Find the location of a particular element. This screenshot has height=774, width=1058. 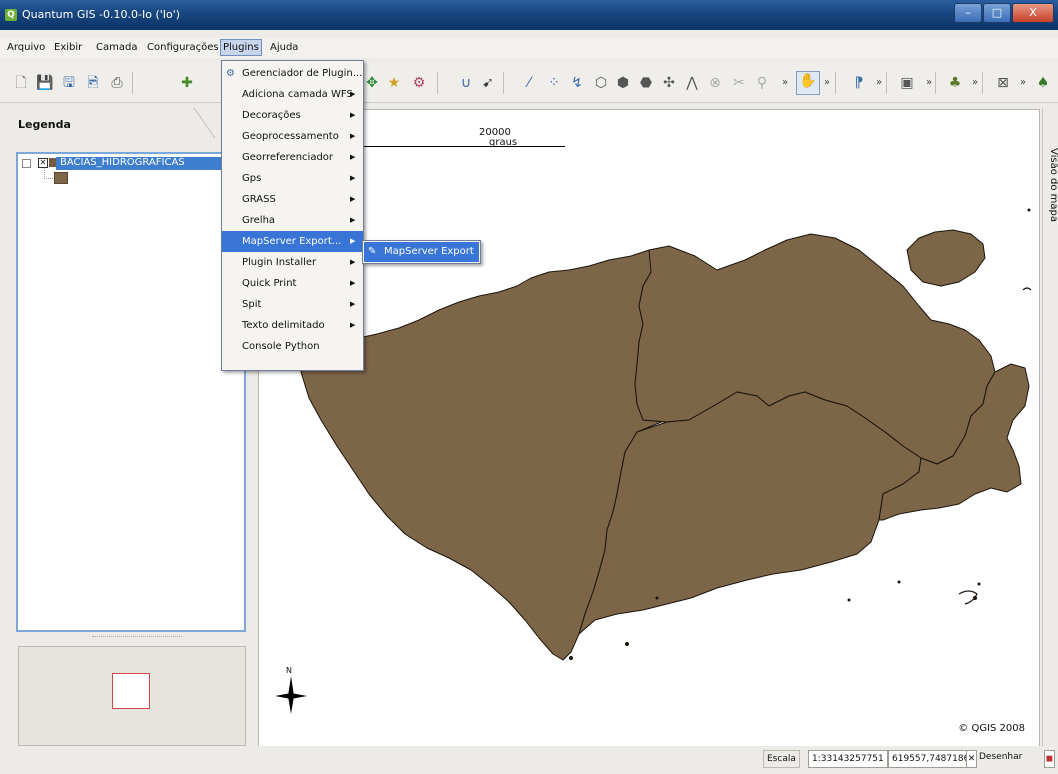

identify-icon: ➹ is located at coordinates (488, 83).